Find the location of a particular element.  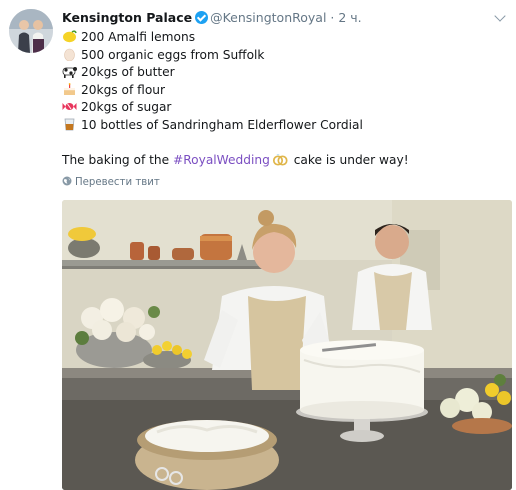

candy-icon is located at coordinates (69, 107).